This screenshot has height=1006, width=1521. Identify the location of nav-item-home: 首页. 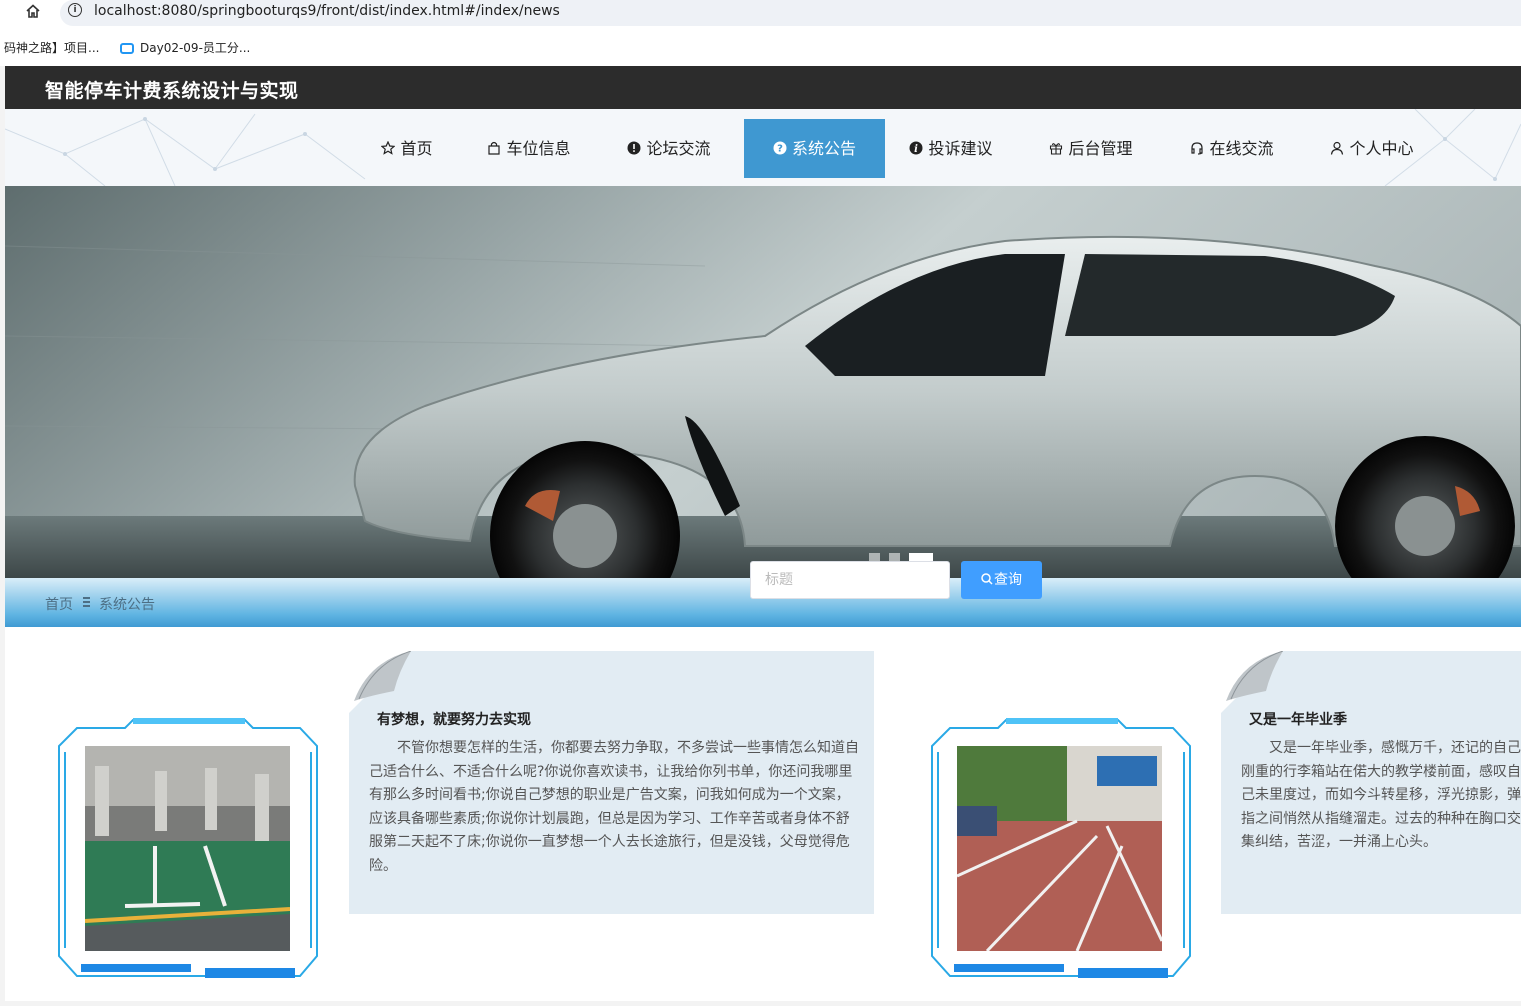
(407, 148).